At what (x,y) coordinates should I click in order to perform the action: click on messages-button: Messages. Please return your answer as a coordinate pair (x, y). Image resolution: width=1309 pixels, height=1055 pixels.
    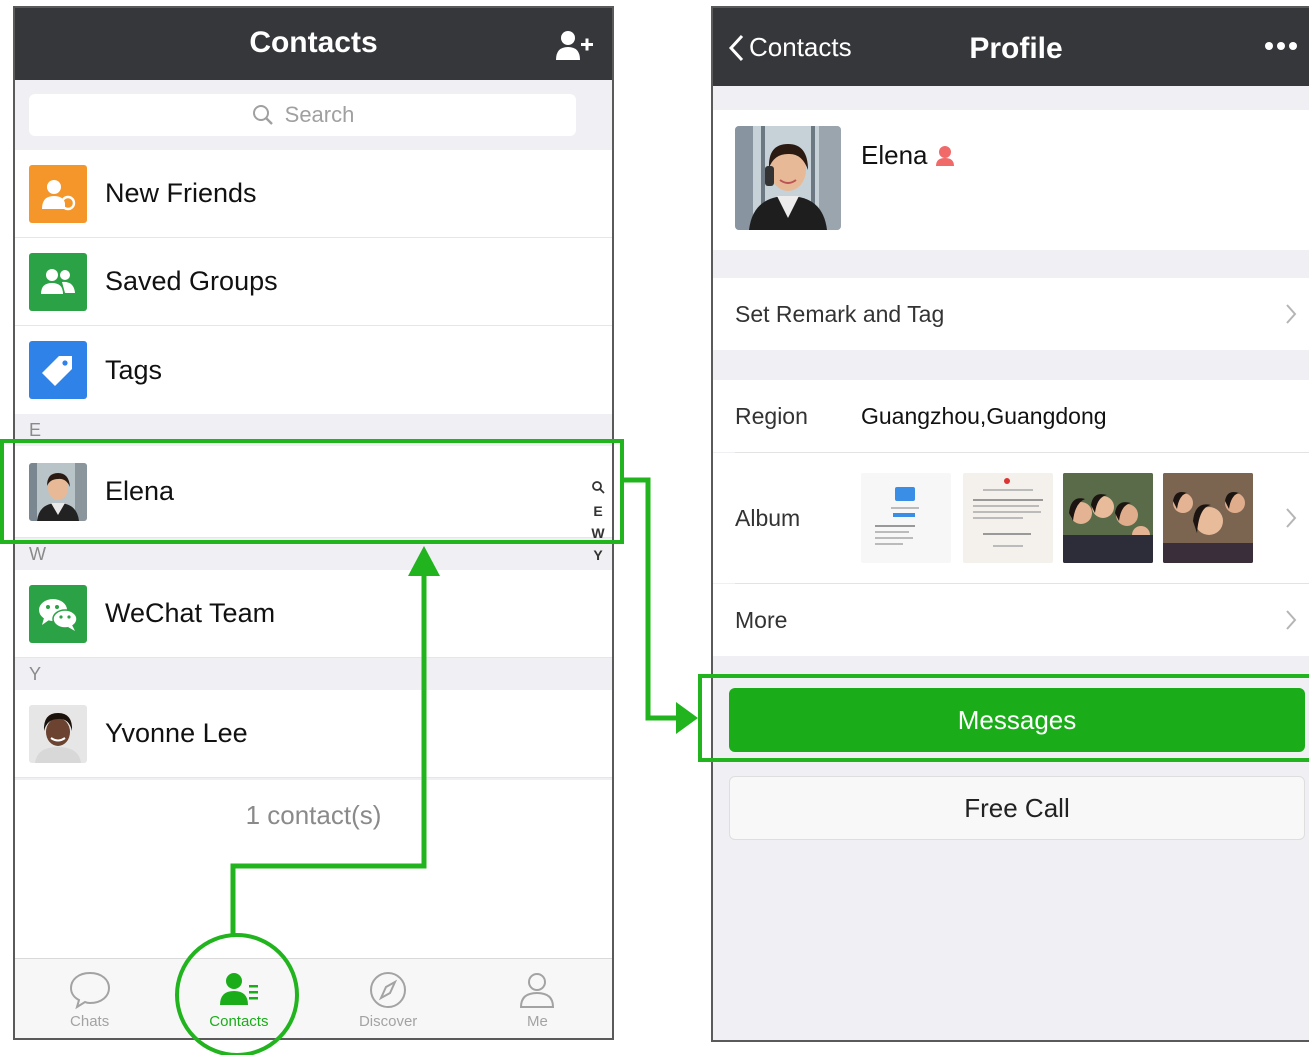
    Looking at the image, I should click on (1017, 720).